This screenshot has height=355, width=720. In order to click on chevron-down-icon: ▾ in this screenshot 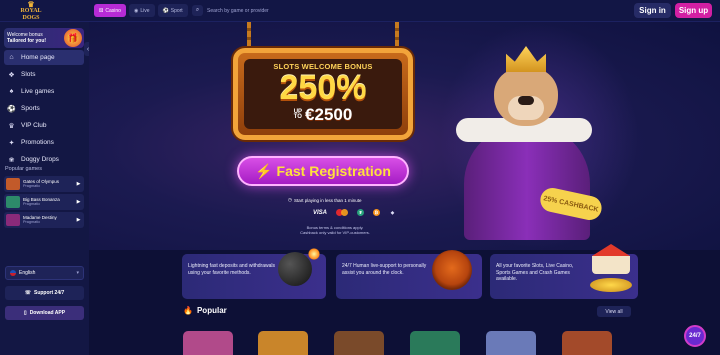, I will do `click(77, 273)`.